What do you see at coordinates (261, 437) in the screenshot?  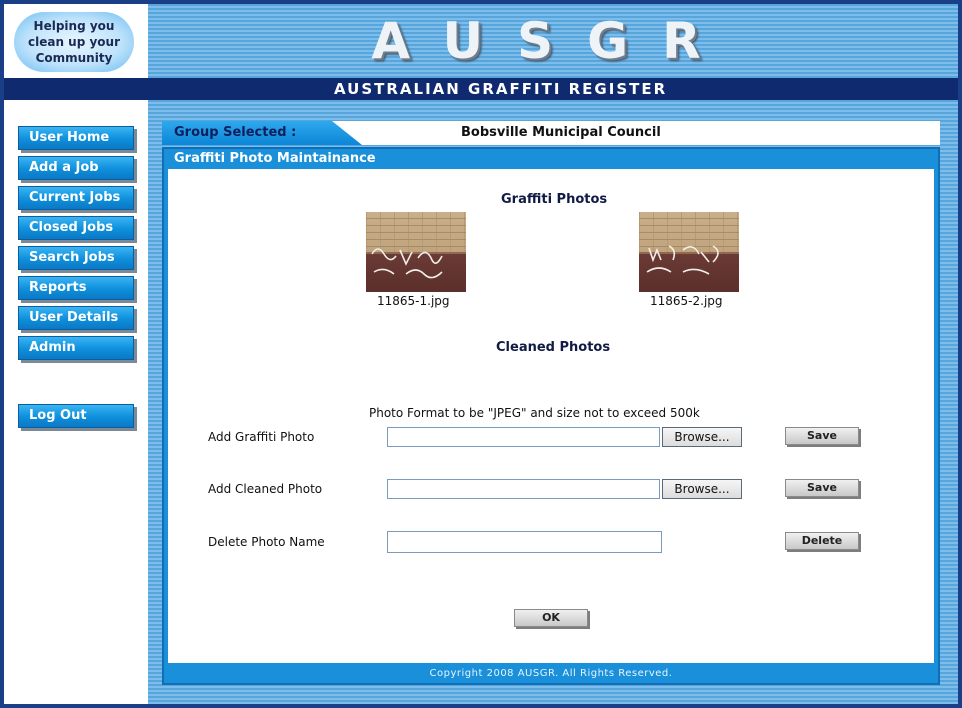 I see `add-graffiti-photo-label: Add Graffiti Photo` at bounding box center [261, 437].